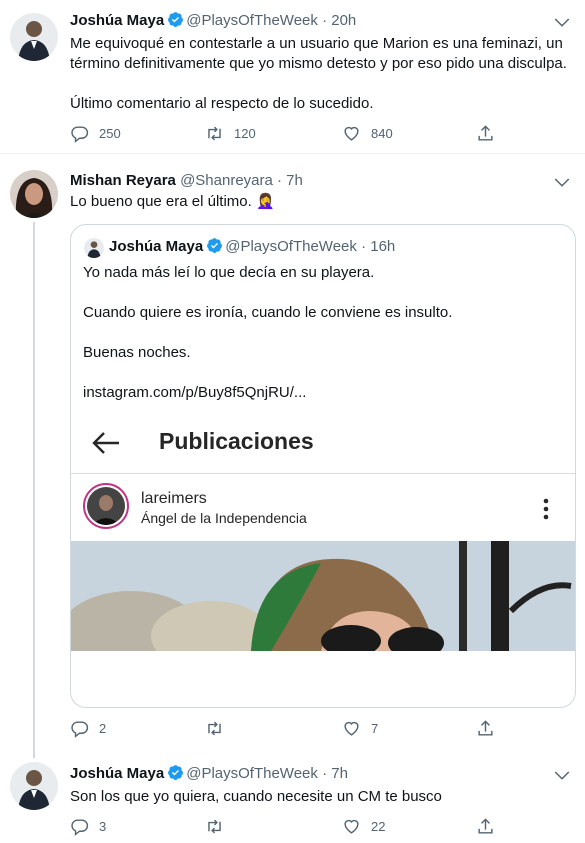 This screenshot has height=843, width=585. What do you see at coordinates (367, 133) in the screenshot?
I see `like-button: 840` at bounding box center [367, 133].